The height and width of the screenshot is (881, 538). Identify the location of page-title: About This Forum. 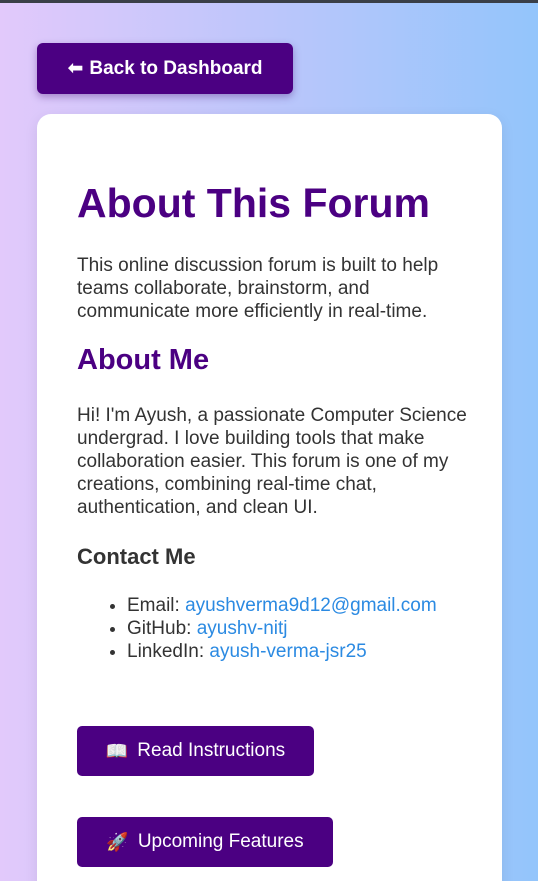
(254, 203).